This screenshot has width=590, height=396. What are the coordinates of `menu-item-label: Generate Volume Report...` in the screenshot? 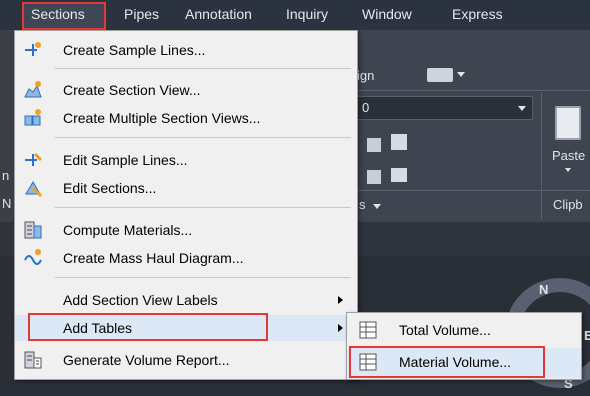 It's located at (146, 360).